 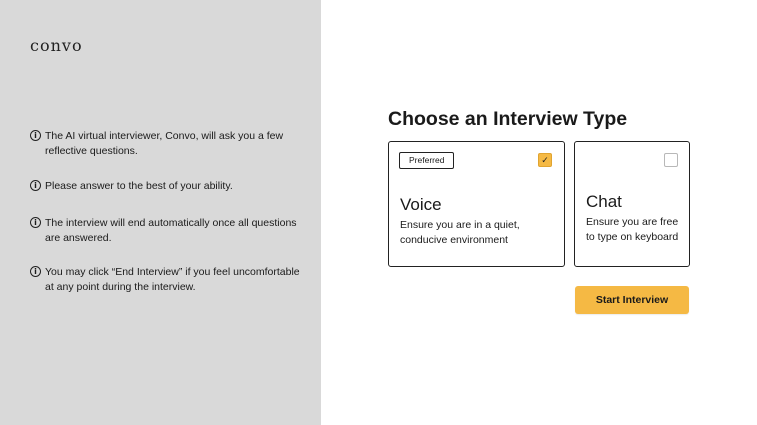 What do you see at coordinates (632, 229) in the screenshot?
I see `chat-option-description: Ensure you are free to type on keyboard` at bounding box center [632, 229].